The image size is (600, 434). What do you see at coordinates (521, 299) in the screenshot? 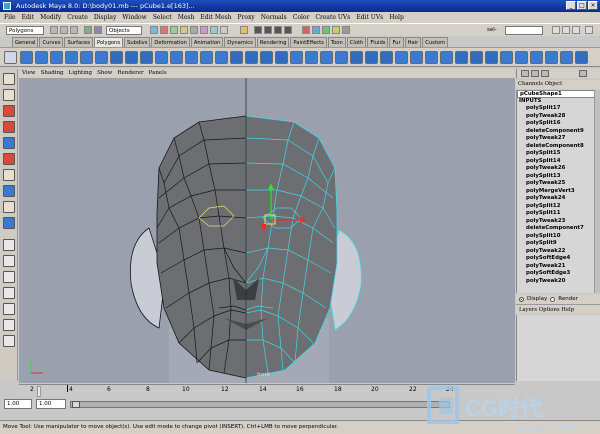
I see `display-layer-radio` at bounding box center [521, 299].